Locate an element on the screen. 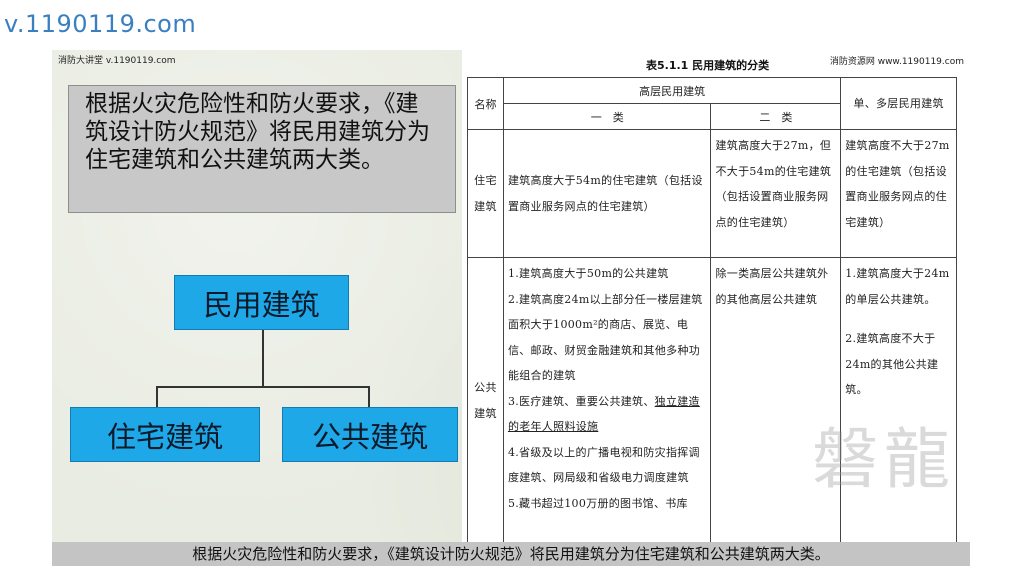  header-class-one: 一 类 is located at coordinates (607, 116).